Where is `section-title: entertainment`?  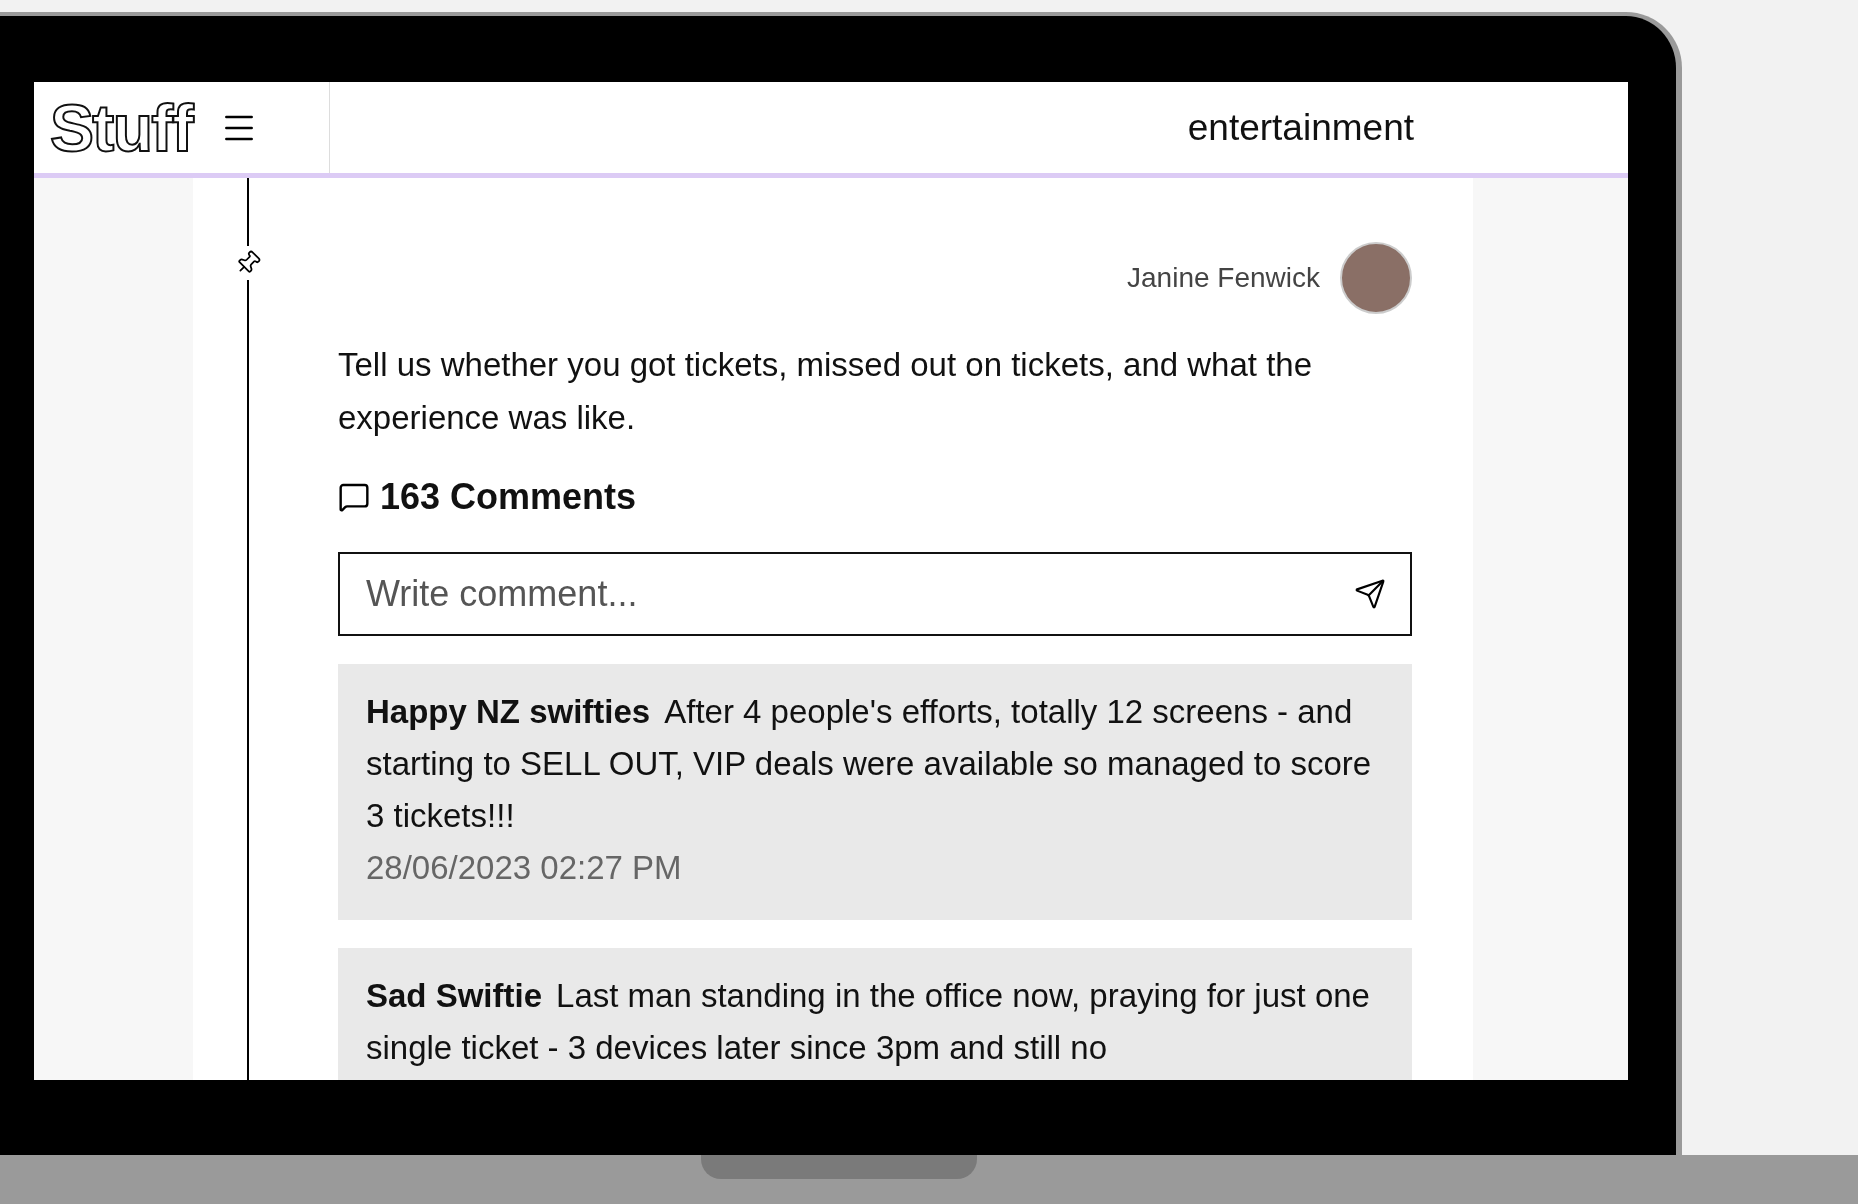 section-title: entertainment is located at coordinates (1300, 127).